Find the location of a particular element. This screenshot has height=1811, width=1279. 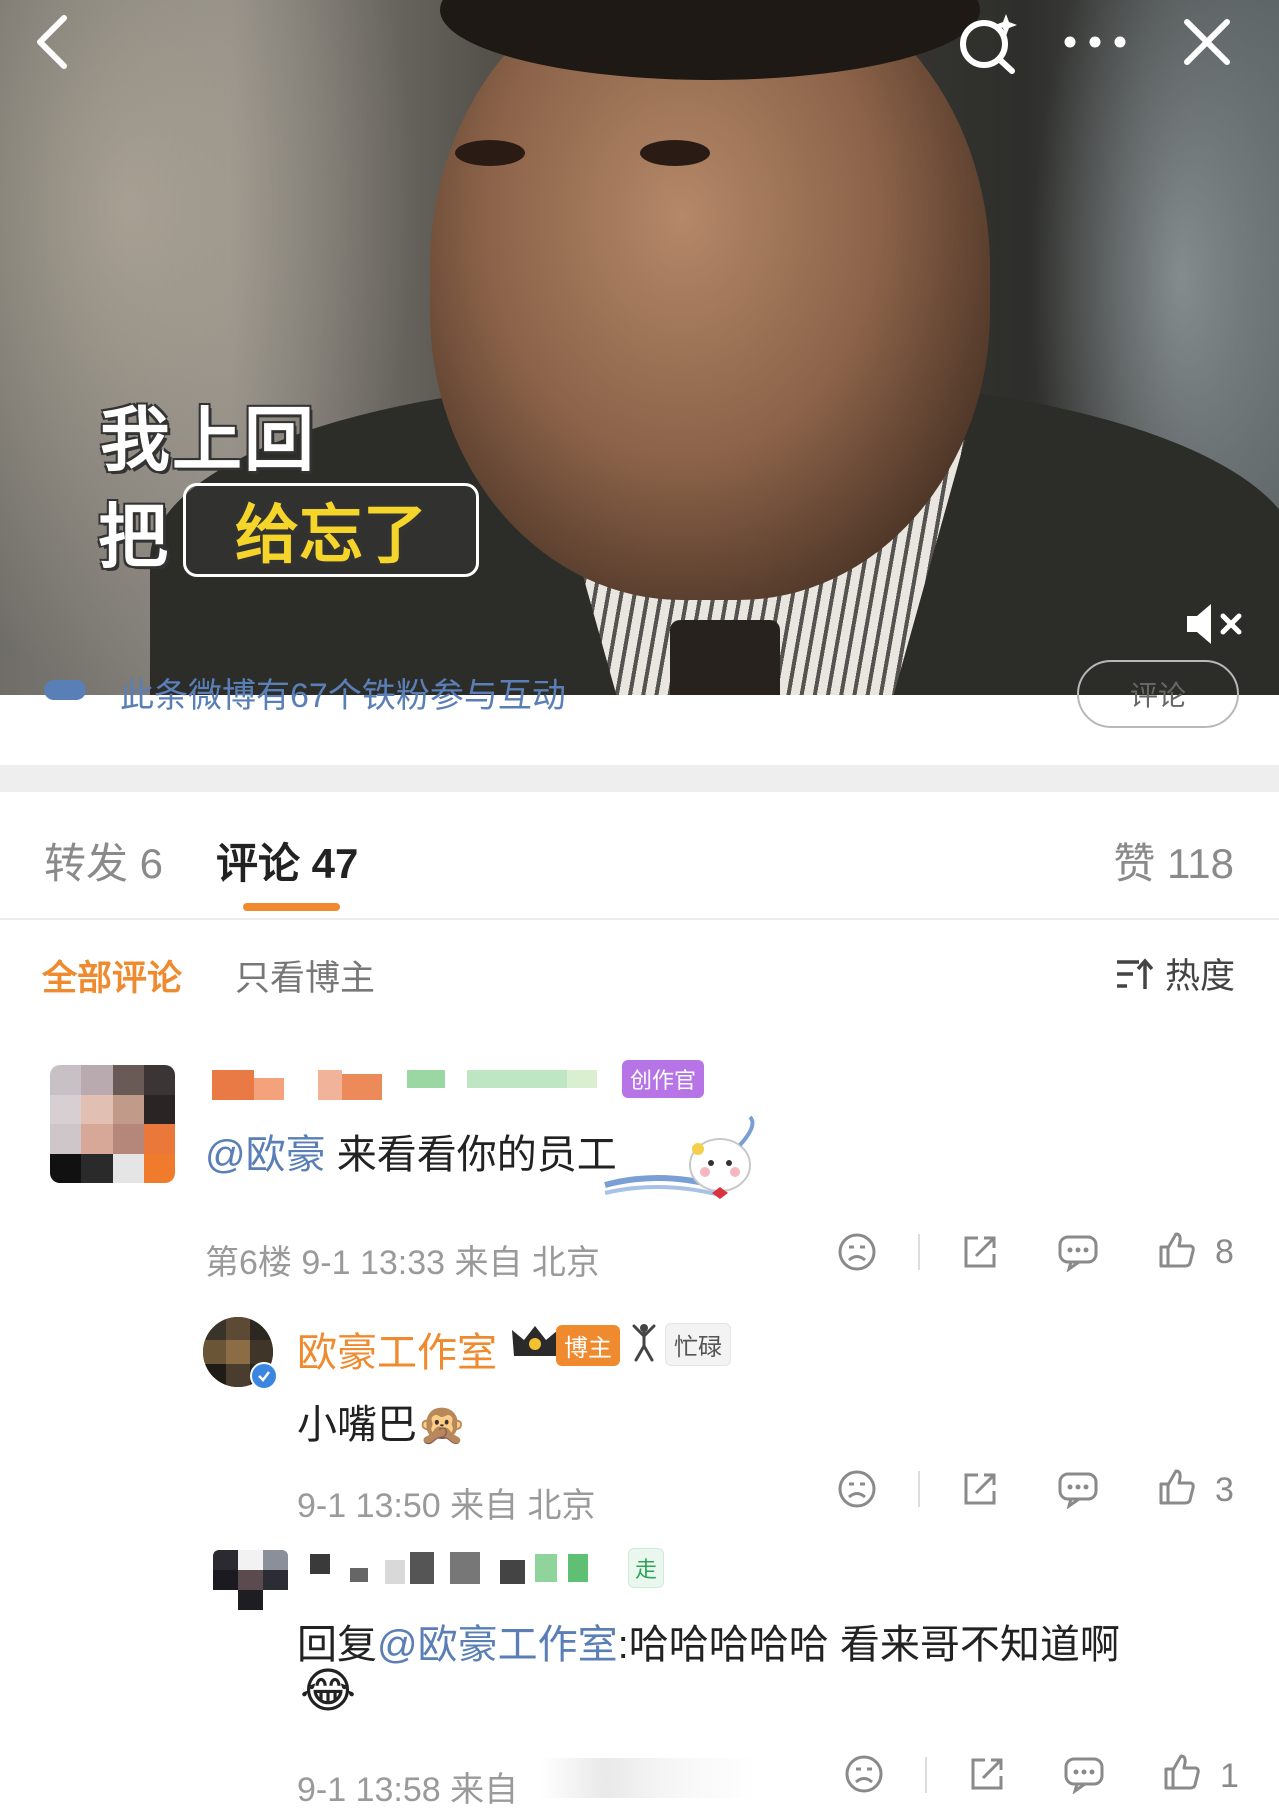

author-badge: 博主 is located at coordinates (588, 1345).